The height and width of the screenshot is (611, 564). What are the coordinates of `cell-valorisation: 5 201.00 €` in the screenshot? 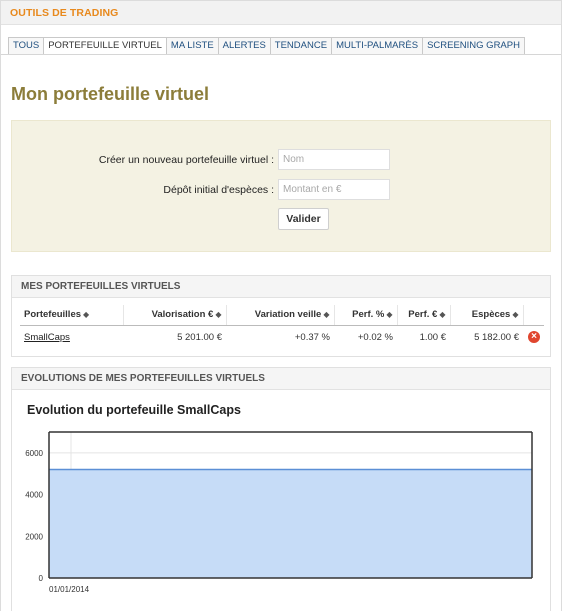 It's located at (199, 337).